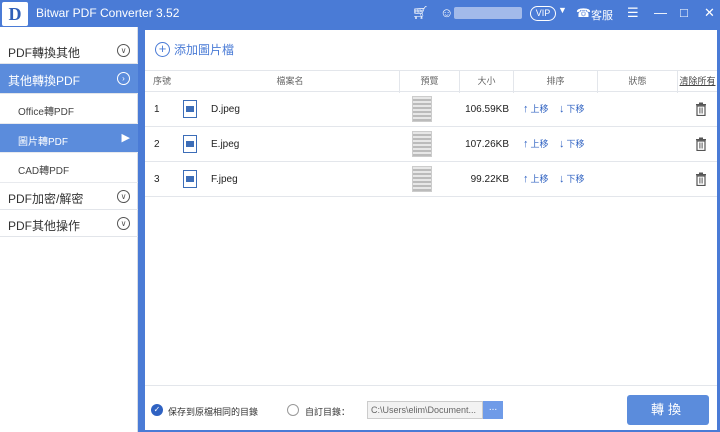 The width and height of the screenshot is (720, 432). Describe the element at coordinates (225, 109) in the screenshot. I see `row-filename: D.jpeg` at that location.